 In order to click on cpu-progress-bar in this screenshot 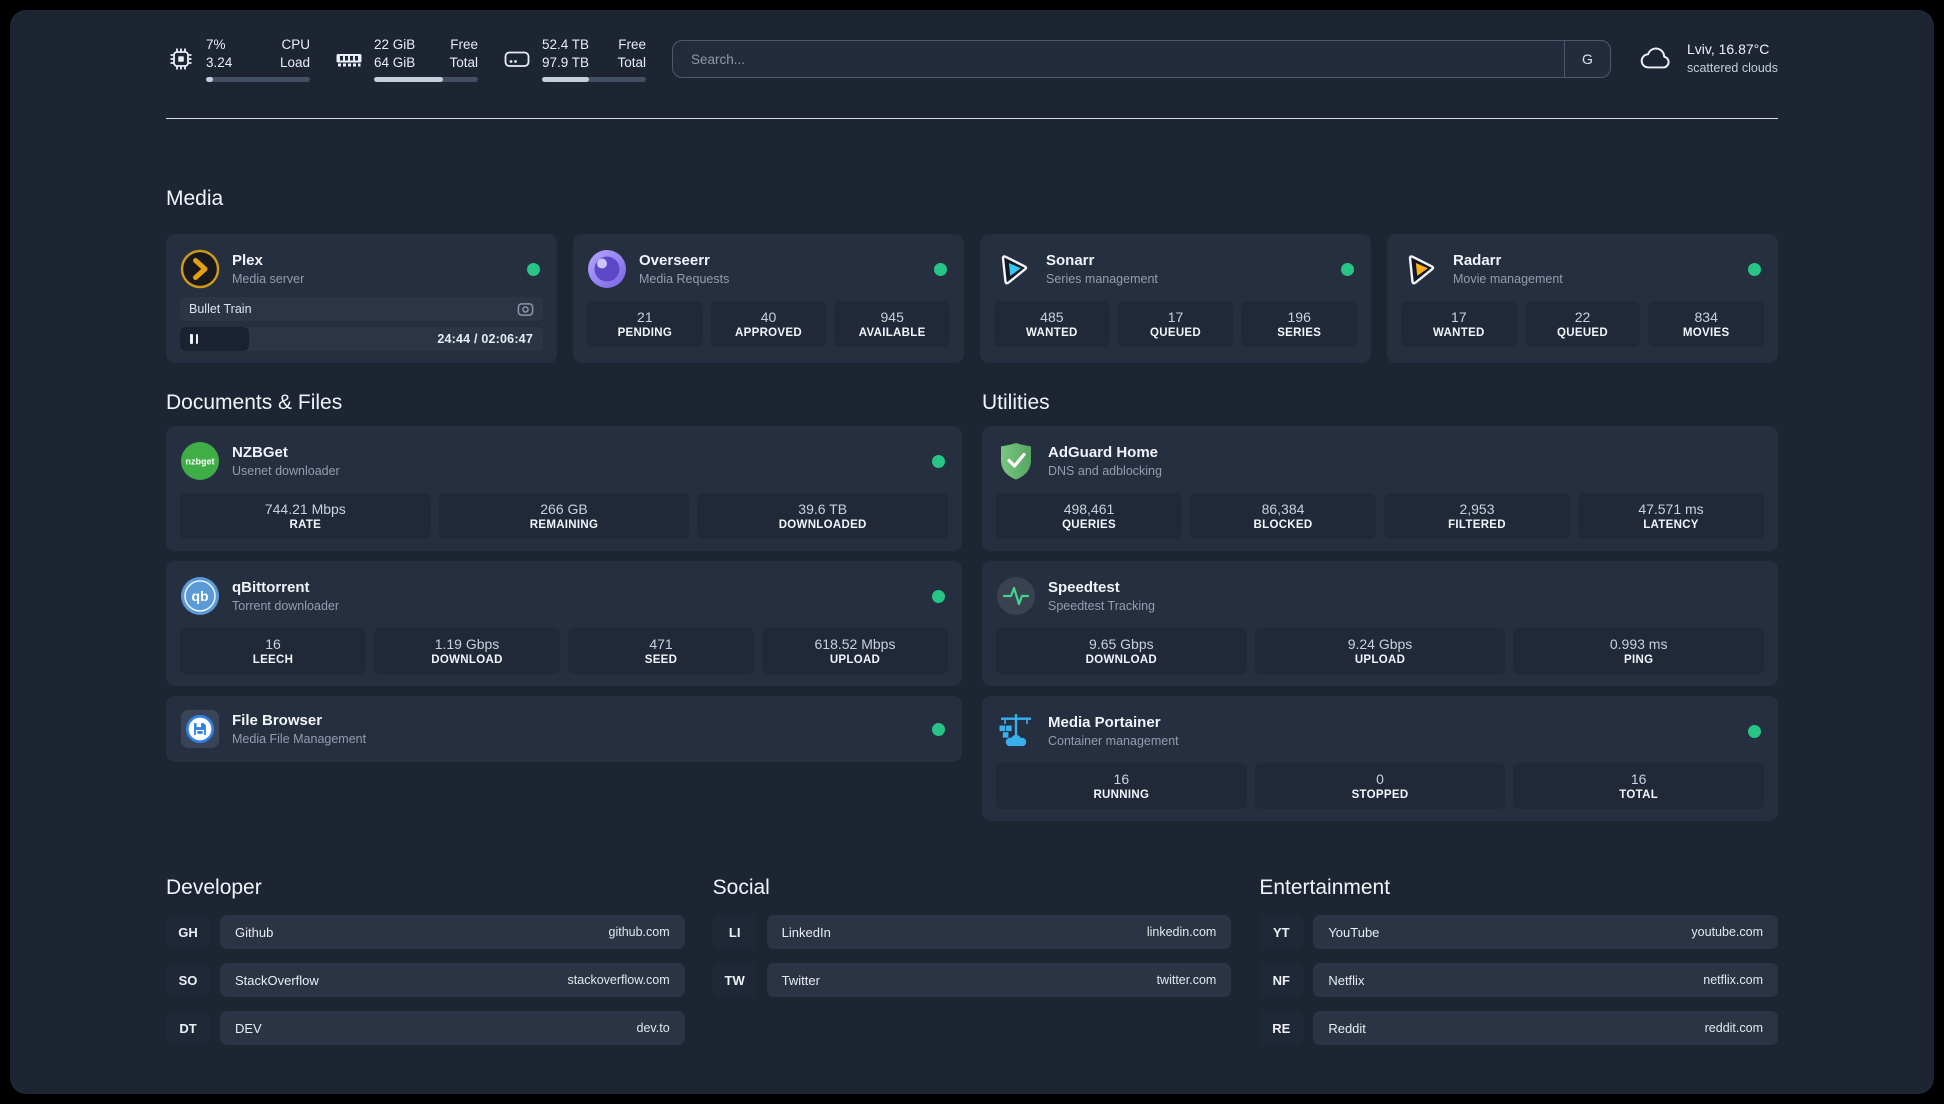, I will do `click(258, 79)`.